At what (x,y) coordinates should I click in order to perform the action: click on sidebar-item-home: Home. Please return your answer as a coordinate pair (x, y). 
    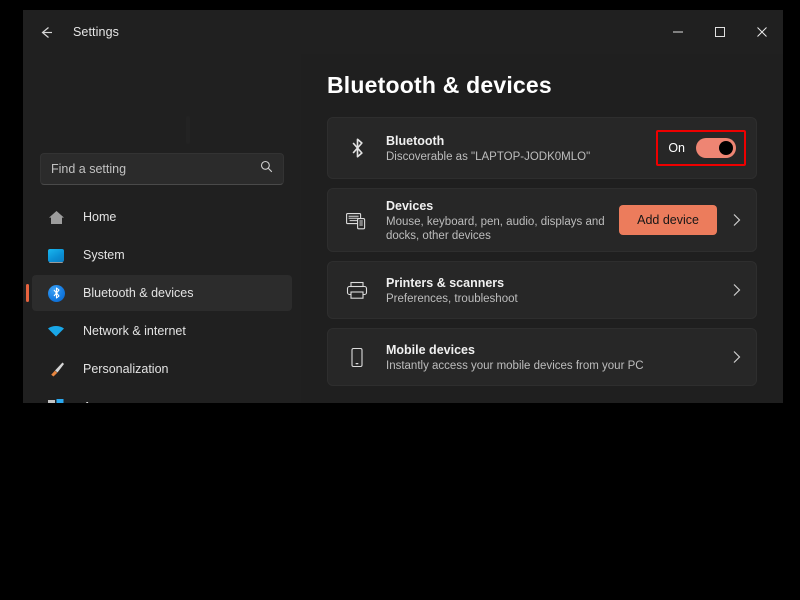
    Looking at the image, I should click on (162, 217).